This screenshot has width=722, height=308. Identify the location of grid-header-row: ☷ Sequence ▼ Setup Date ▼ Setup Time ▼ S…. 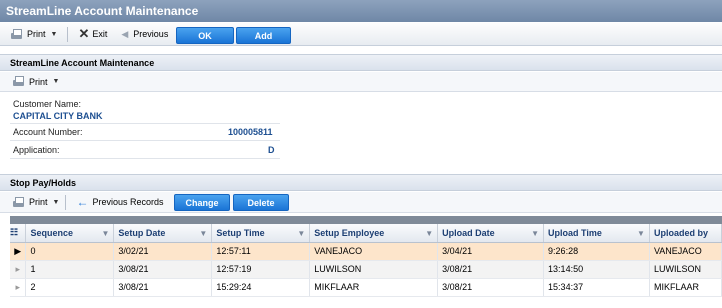
(366, 233).